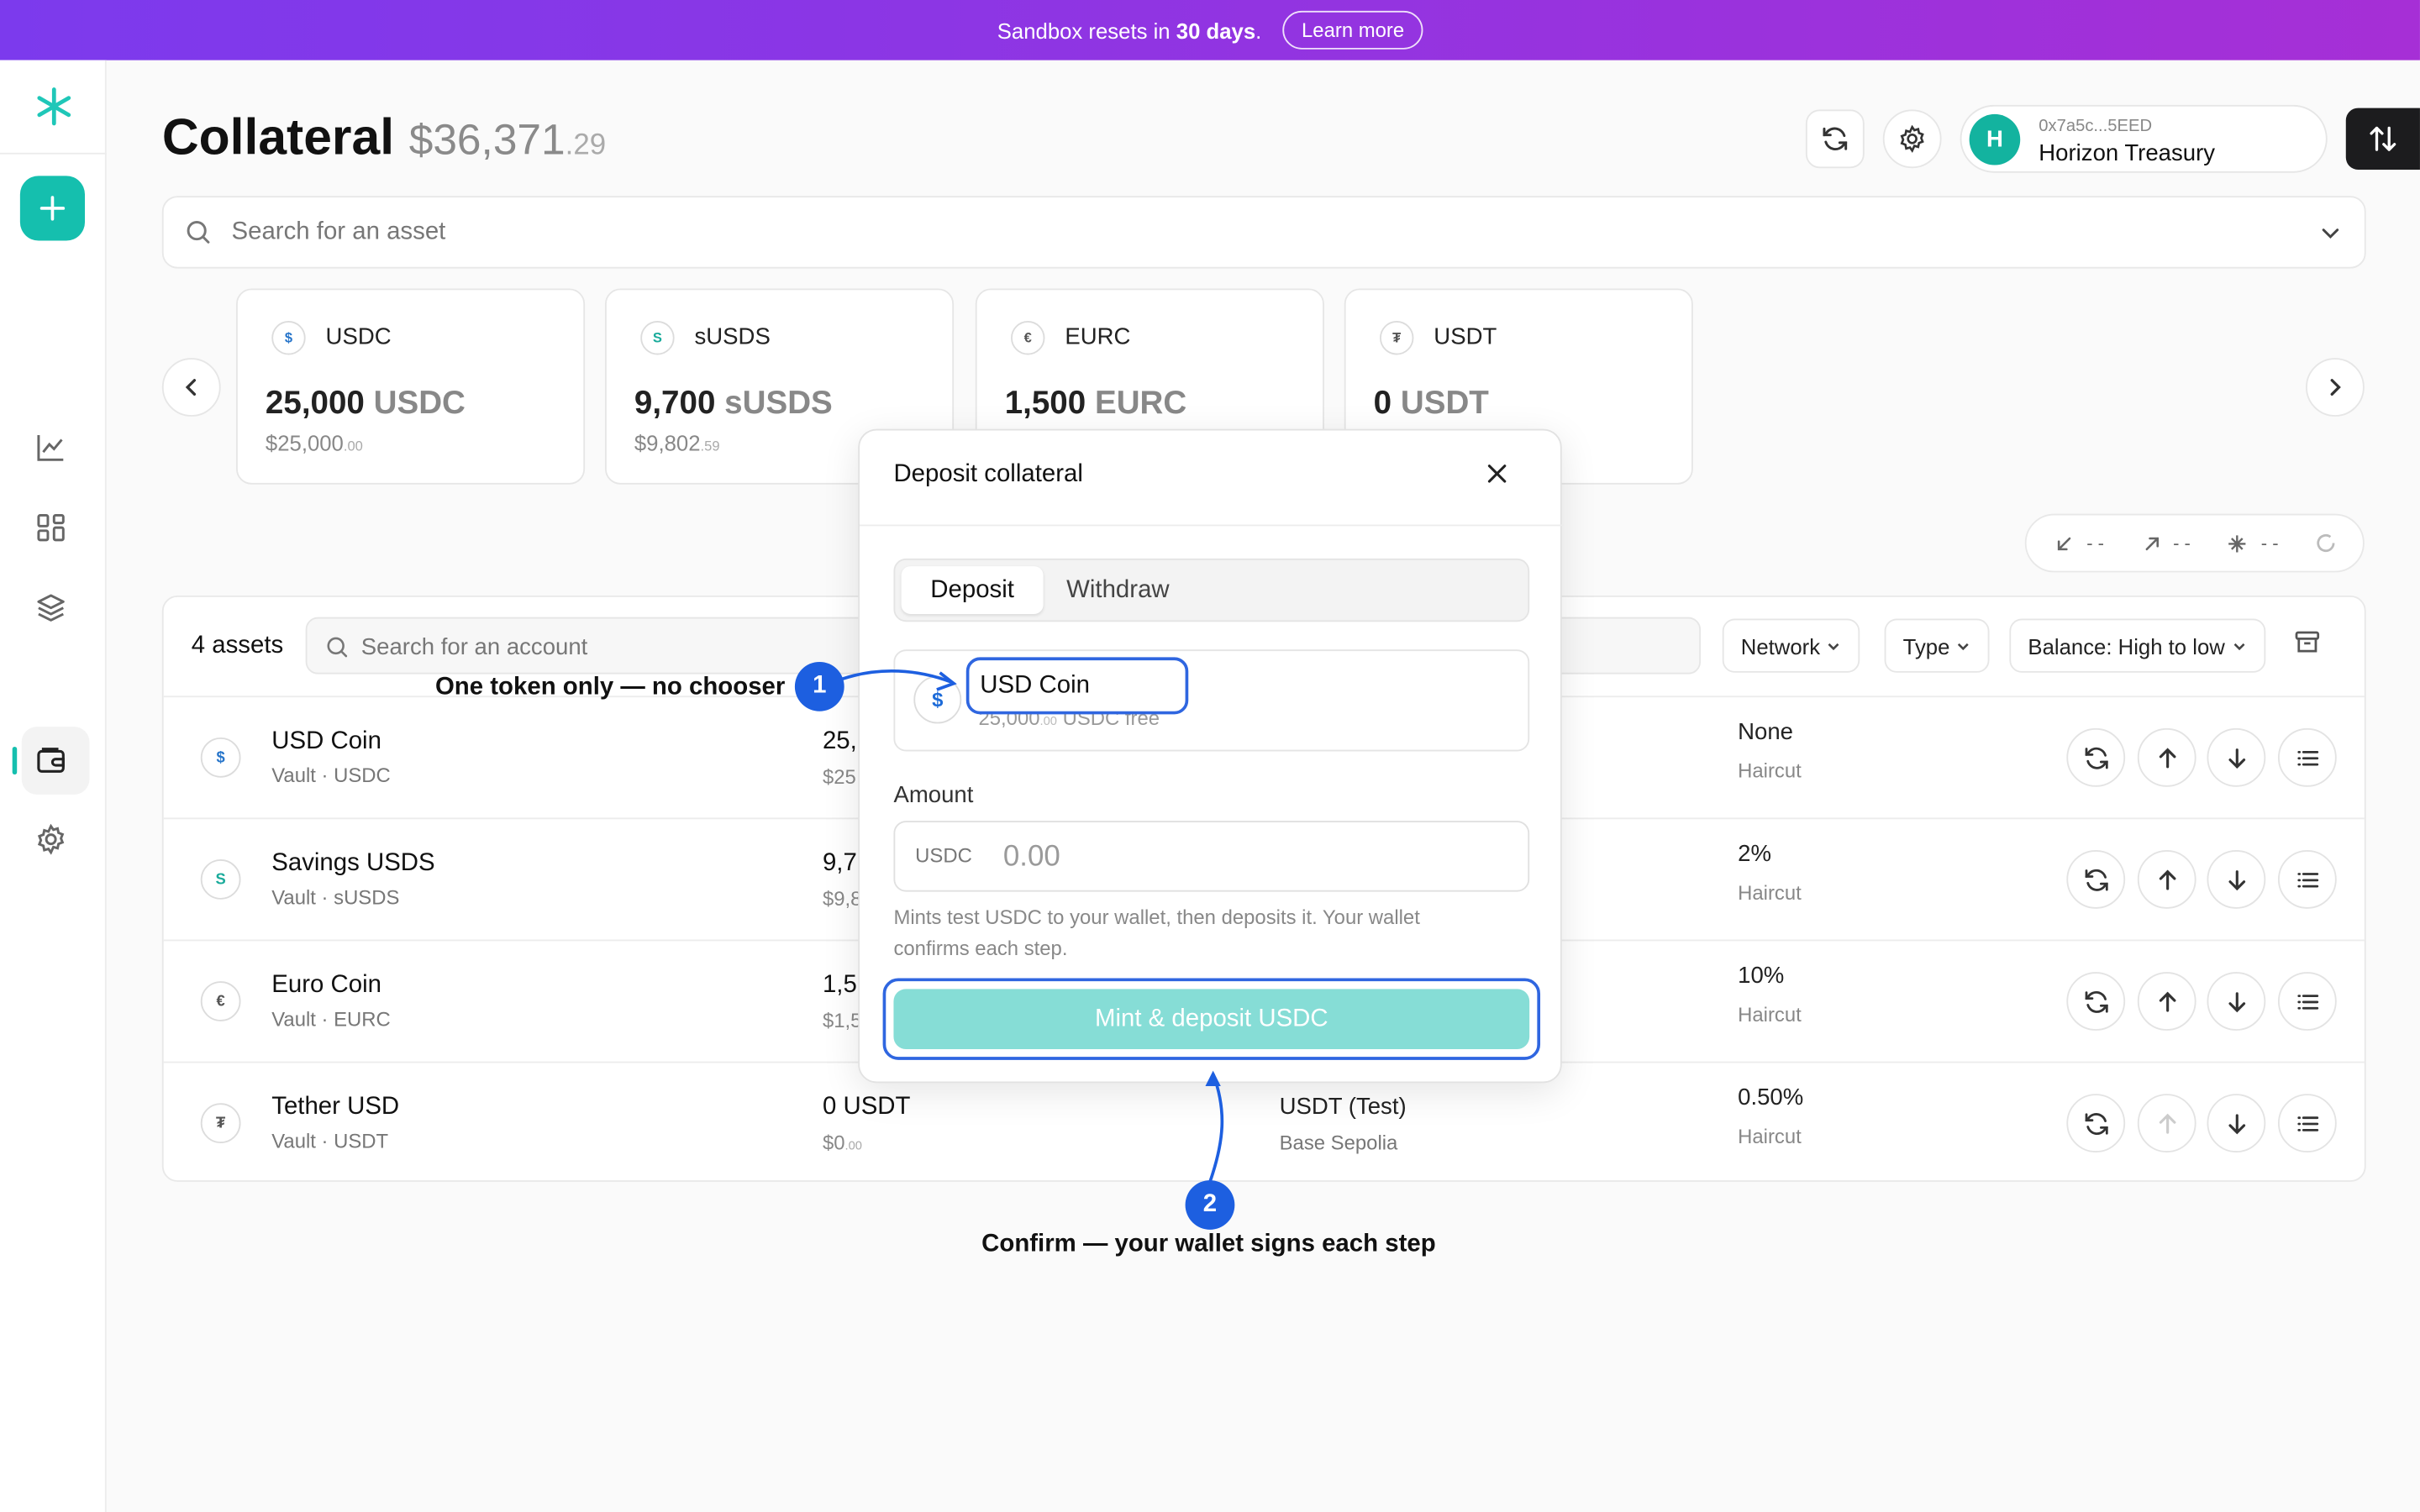 The height and width of the screenshot is (1512, 2420). Describe the element at coordinates (2237, 544) in the screenshot. I see `sparkle-icon` at that location.